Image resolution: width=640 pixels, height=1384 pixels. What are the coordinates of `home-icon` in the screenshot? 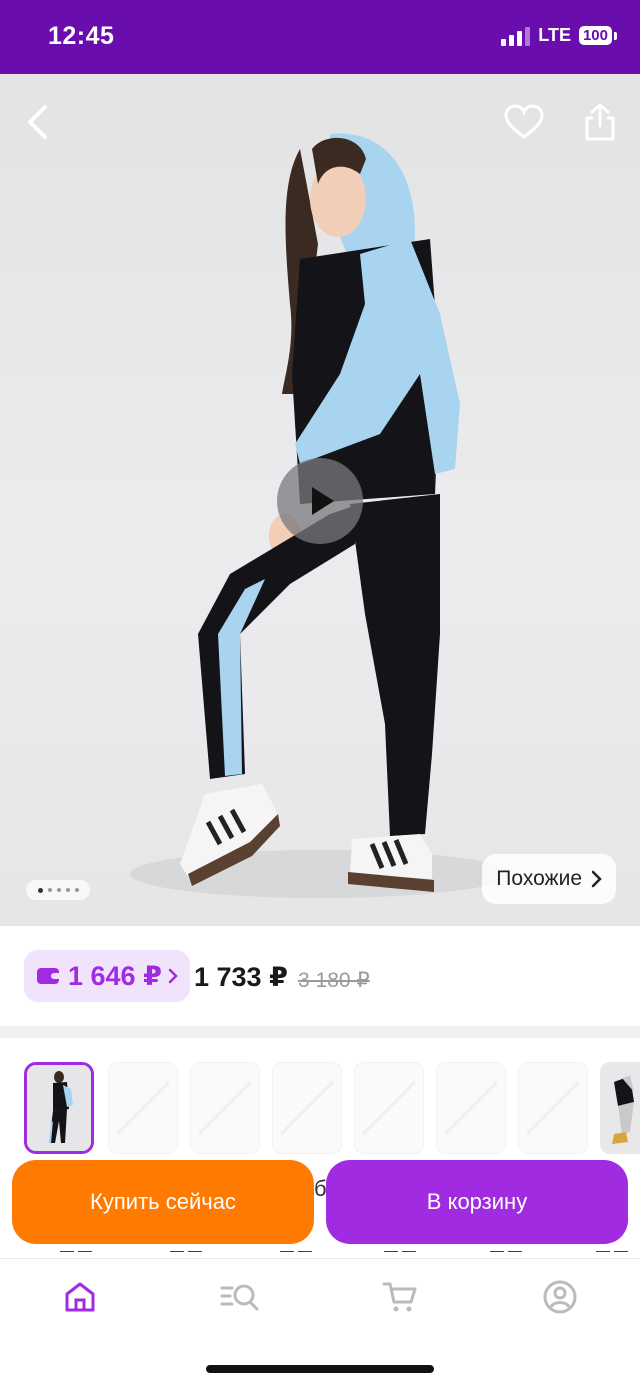 It's located at (80, 1297).